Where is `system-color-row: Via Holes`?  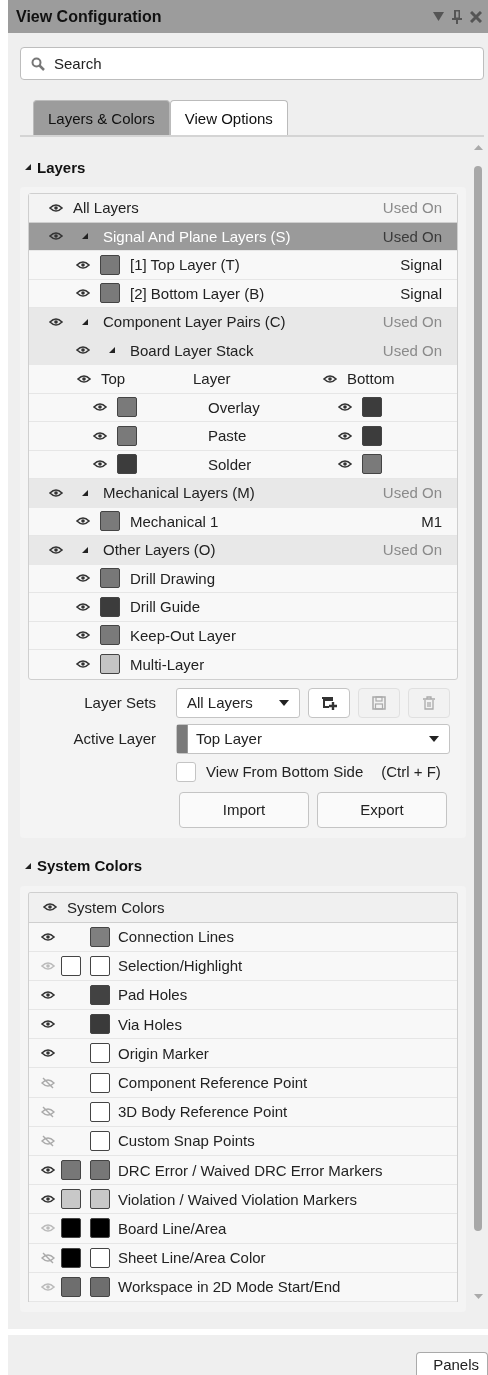 system-color-row: Via Holes is located at coordinates (243, 1025).